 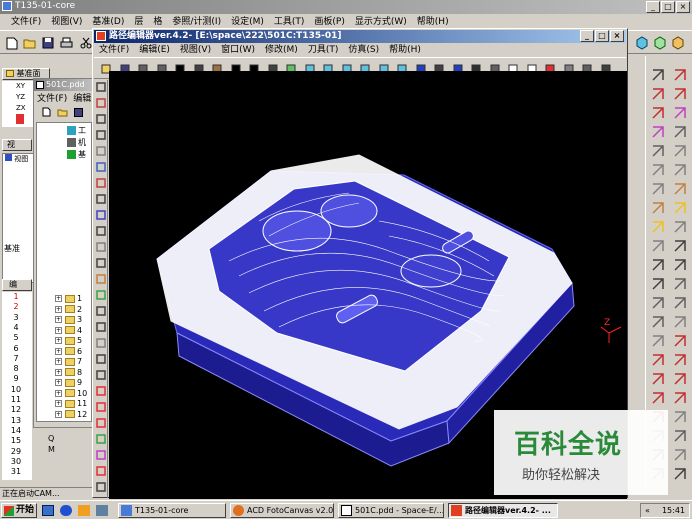 I want to click on mail-icon, so click(x=84, y=510).